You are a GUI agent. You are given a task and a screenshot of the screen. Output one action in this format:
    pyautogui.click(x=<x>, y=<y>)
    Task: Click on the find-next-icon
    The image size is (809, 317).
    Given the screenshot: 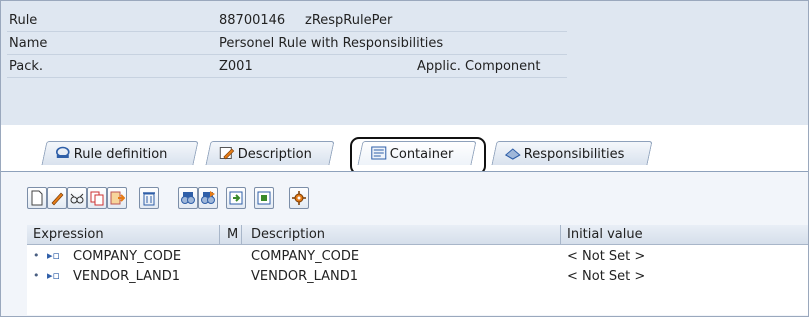 What is the action you would take?
    pyautogui.click(x=208, y=197)
    